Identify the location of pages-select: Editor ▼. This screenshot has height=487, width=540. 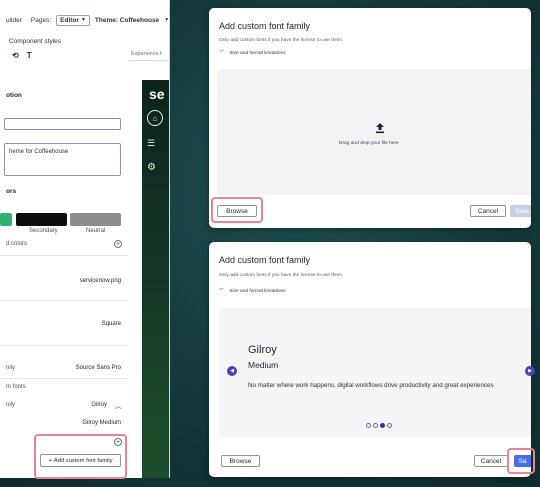
(73, 20).